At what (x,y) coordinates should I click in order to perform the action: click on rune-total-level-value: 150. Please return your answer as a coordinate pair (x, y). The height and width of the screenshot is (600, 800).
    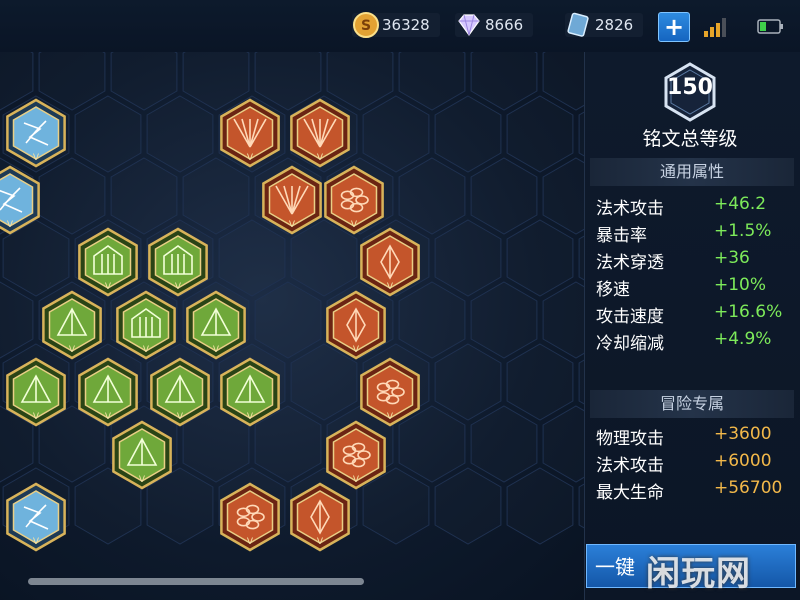
    Looking at the image, I should click on (690, 87).